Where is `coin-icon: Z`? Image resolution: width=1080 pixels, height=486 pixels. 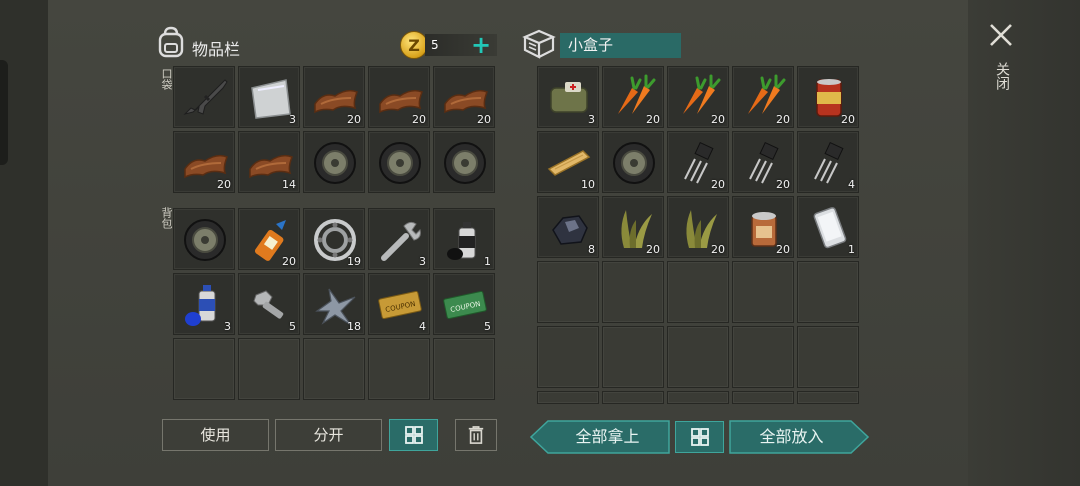
coin-icon: Z is located at coordinates (414, 45).